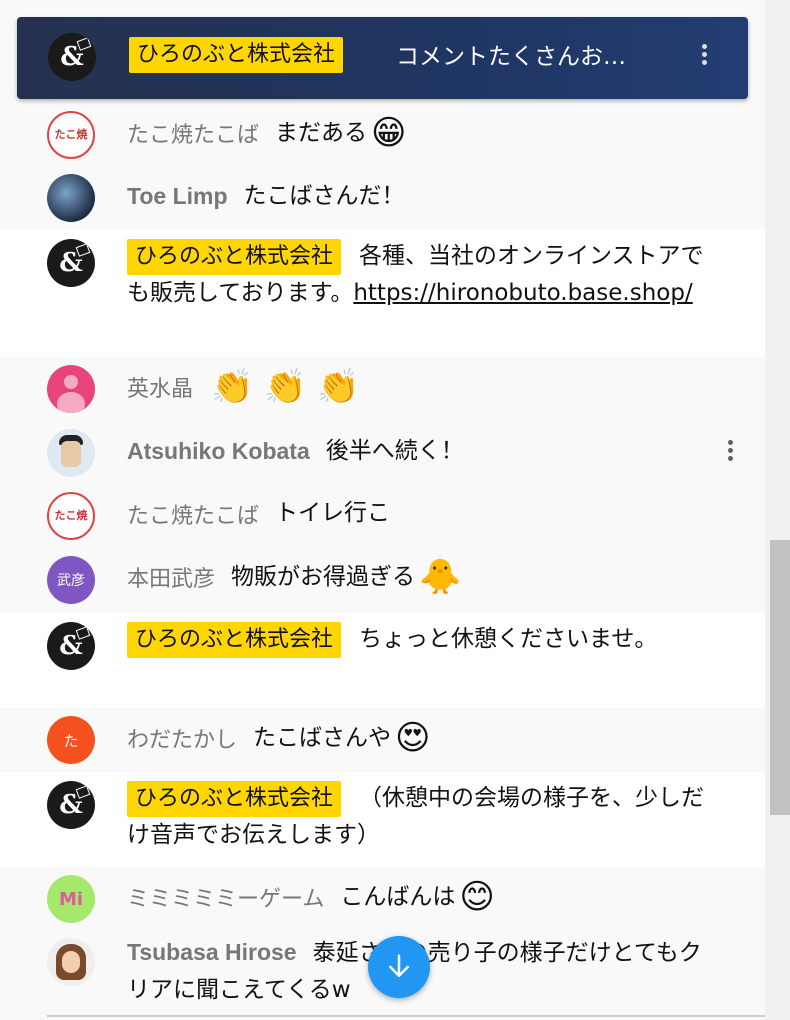 The image size is (790, 1020). What do you see at coordinates (730, 450) in the screenshot?
I see `message-menu-icon` at bounding box center [730, 450].